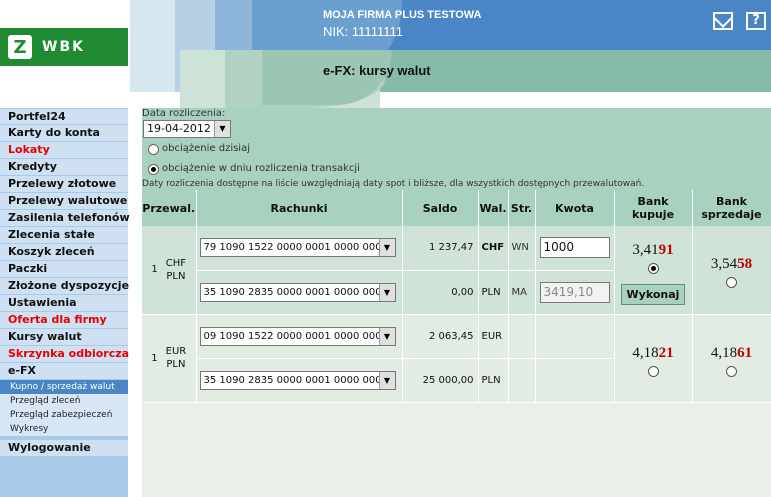 This screenshot has height=497, width=771. What do you see at coordinates (732, 353) in the screenshot?
I see `sell-rate: 4,1861` at bounding box center [732, 353].